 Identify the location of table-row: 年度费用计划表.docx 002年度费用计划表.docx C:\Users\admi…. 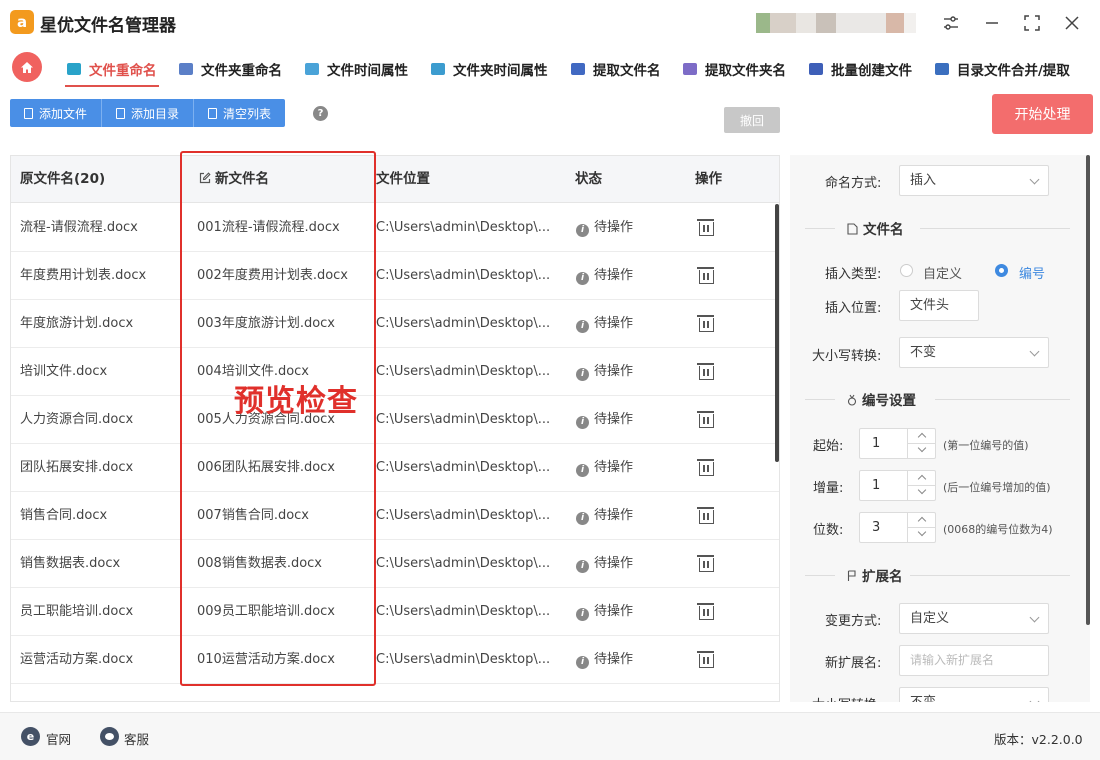
(395, 276).